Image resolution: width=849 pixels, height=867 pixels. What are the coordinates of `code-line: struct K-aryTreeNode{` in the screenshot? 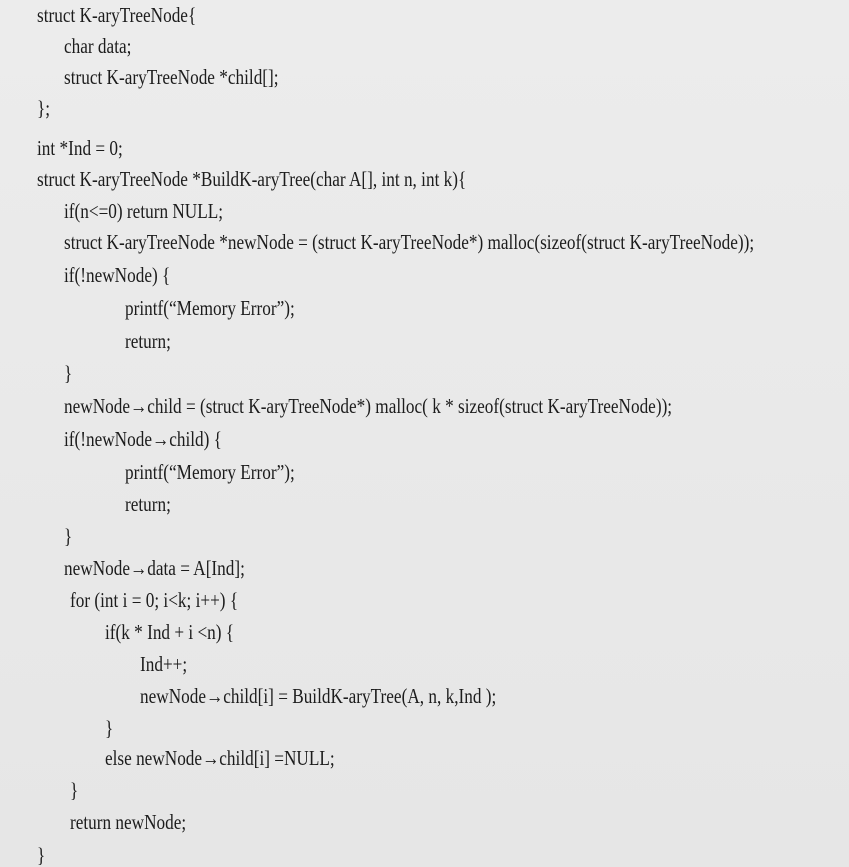 It's located at (117, 15).